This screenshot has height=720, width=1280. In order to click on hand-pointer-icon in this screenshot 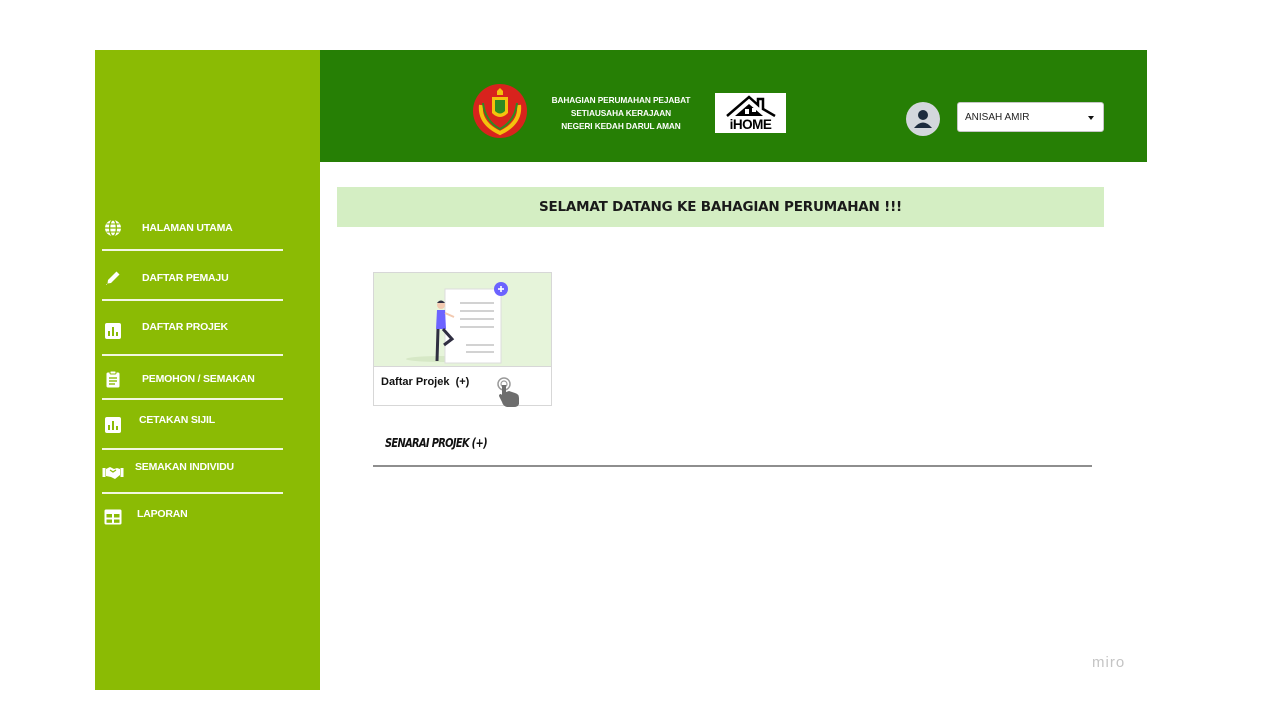, I will do `click(509, 392)`.